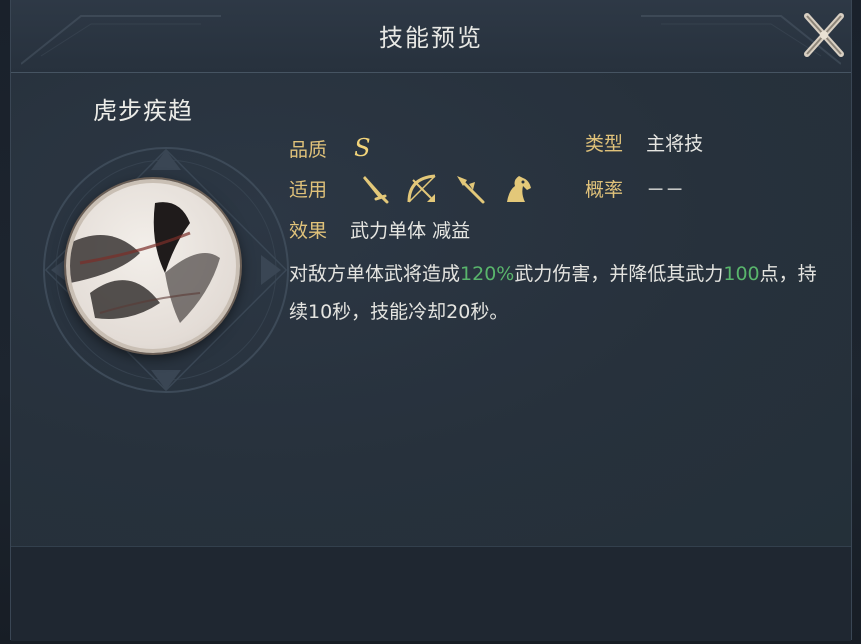 This screenshot has width=861, height=644. Describe the element at coordinates (487, 274) in the screenshot. I see `damage-percent-highlight: 120%` at that location.